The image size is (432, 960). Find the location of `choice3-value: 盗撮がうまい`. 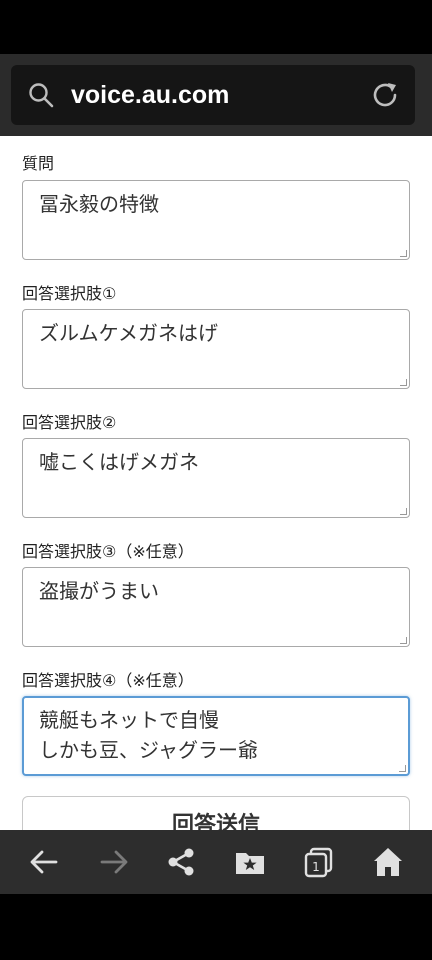

choice3-value: 盗撮がうまい is located at coordinates (99, 591).